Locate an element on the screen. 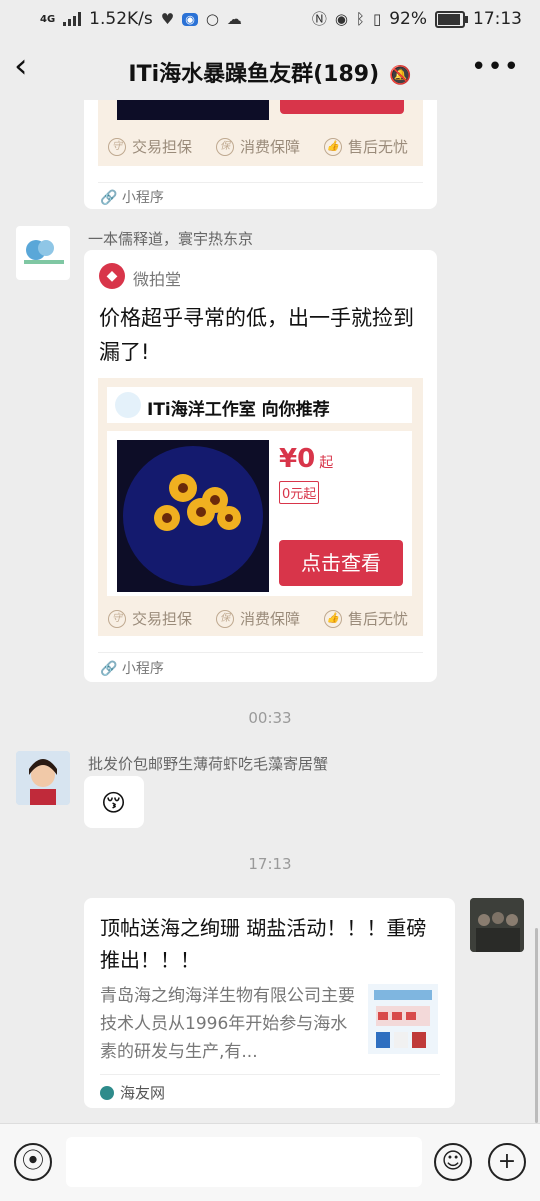 This screenshot has width=540, height=1201. input-bar: ⦿ ☺ + is located at coordinates (270, 1162).